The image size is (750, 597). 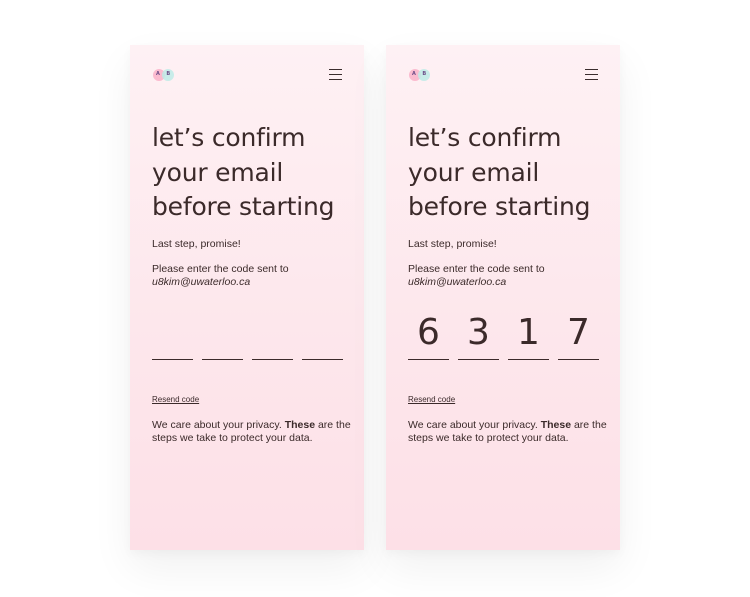 I want to click on verification-code-input, so click(x=247, y=335).